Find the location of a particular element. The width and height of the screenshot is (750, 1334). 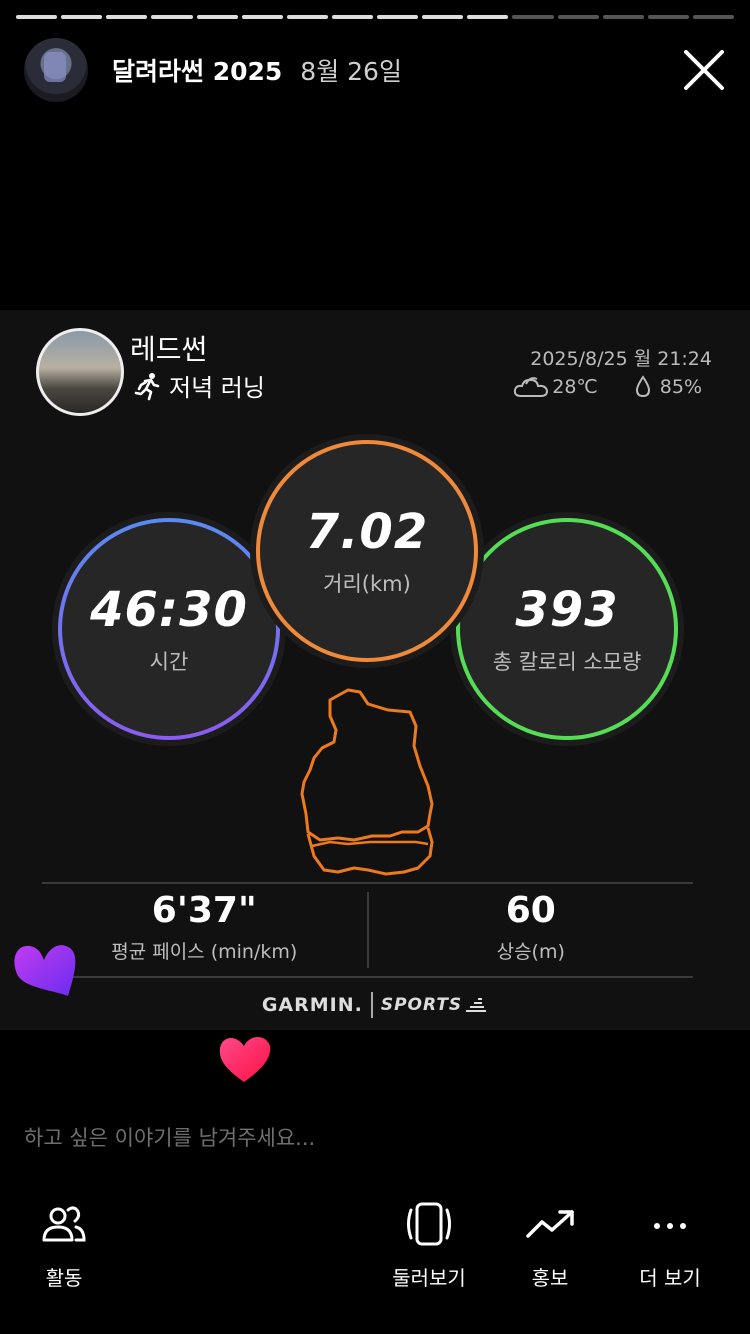

time-label: 시간 is located at coordinates (169, 662).